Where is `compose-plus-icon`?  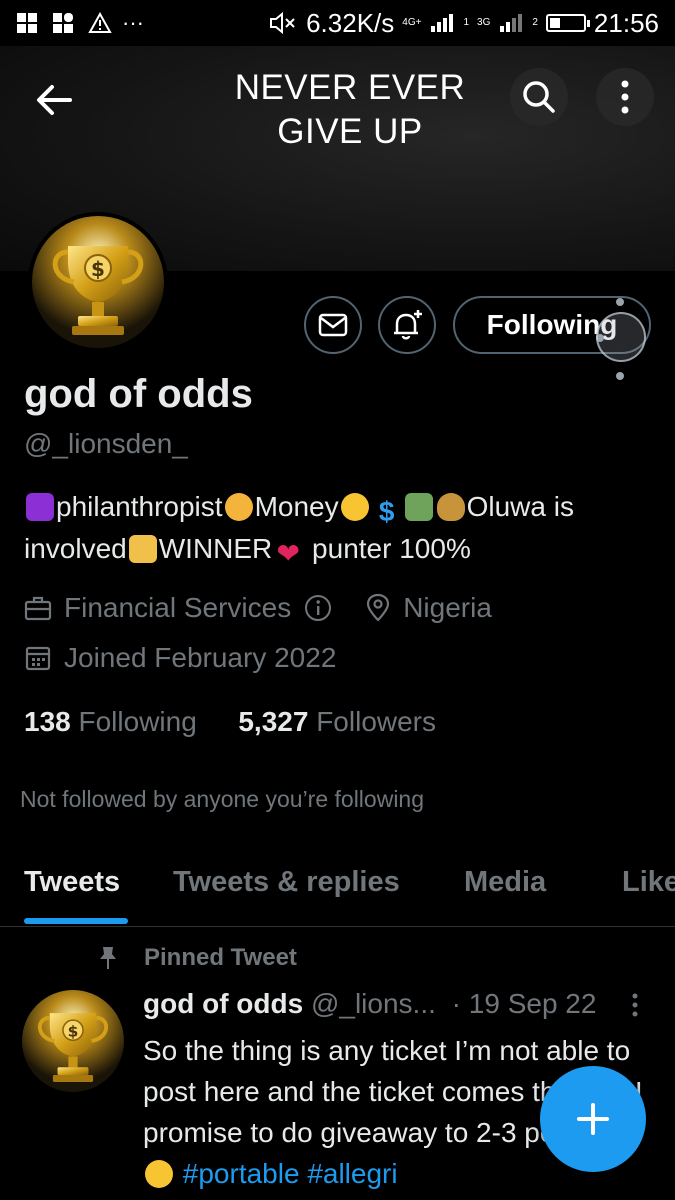 compose-plus-icon is located at coordinates (593, 1119).